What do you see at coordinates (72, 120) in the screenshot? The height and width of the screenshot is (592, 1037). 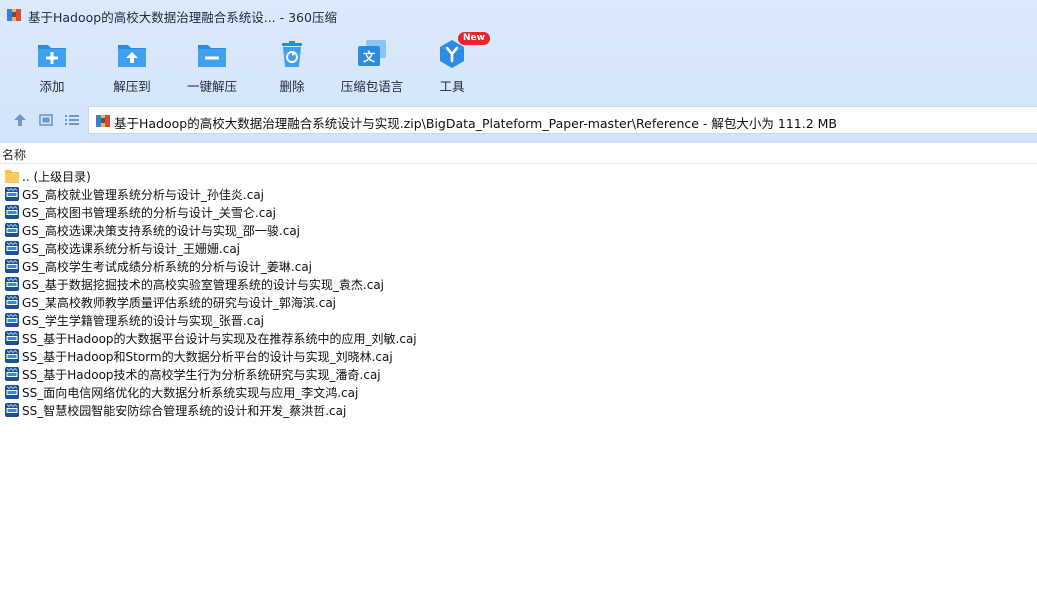 I see `list-view-icon` at bounding box center [72, 120].